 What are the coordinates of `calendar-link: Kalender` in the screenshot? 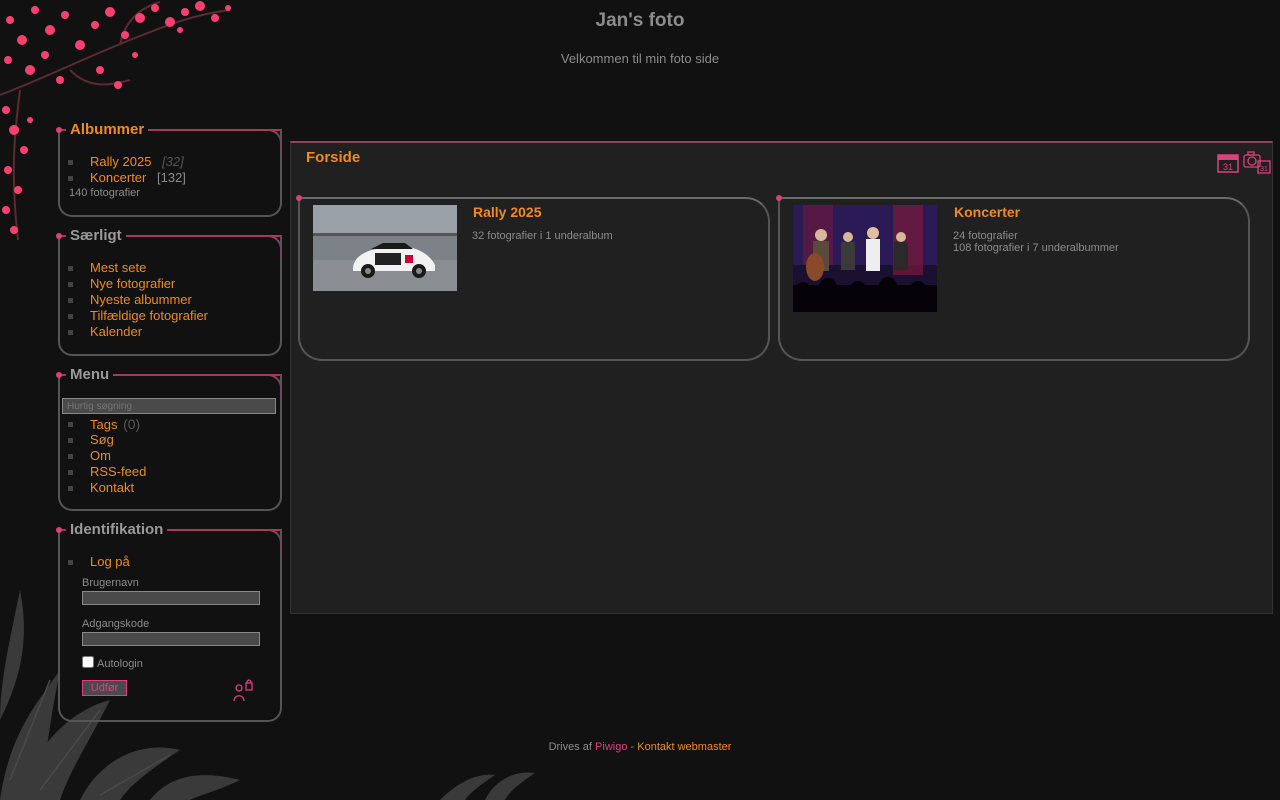 It's located at (116, 331).